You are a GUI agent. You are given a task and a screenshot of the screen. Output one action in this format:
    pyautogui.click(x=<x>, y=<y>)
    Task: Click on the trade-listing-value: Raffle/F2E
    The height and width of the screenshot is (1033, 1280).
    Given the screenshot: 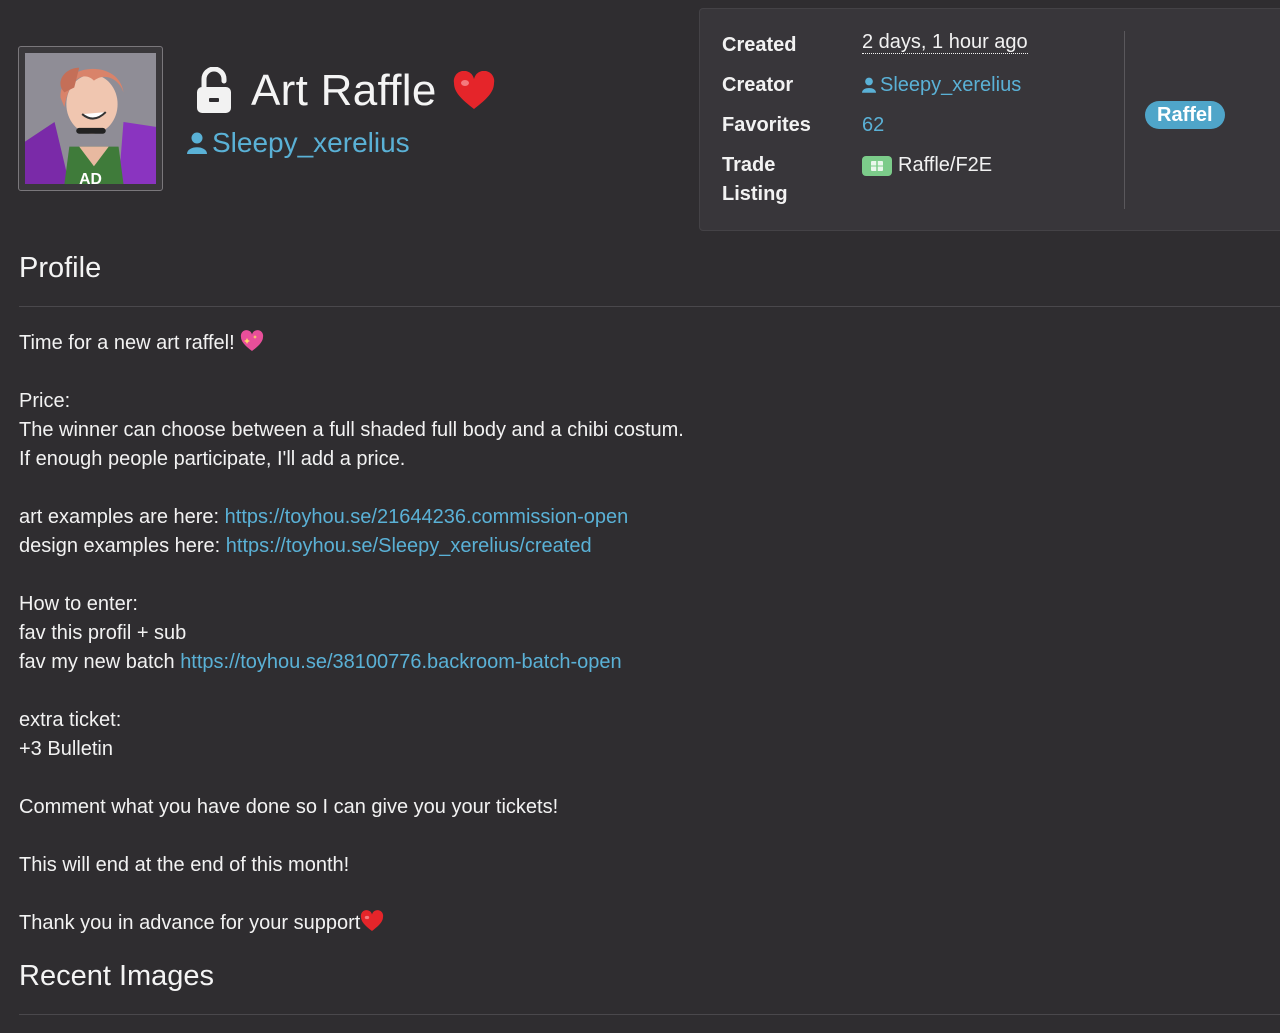 What is the action you would take?
    pyautogui.click(x=945, y=165)
    